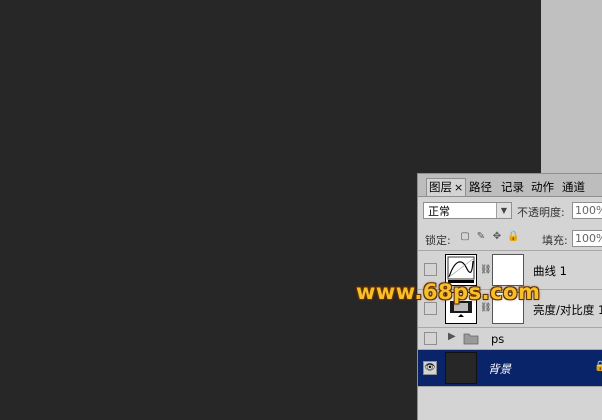 The height and width of the screenshot is (420, 602). Describe the element at coordinates (448, 292) in the screenshot. I see `watermark-text: www.68ps.com` at that location.